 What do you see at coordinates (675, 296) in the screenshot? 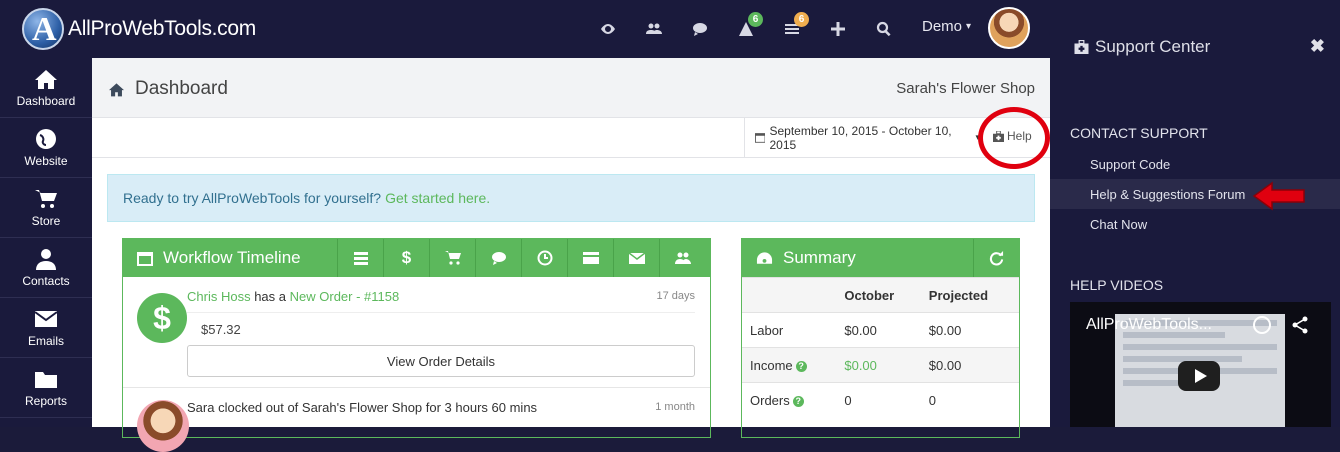
I see `timeline-time: 17 days` at bounding box center [675, 296].